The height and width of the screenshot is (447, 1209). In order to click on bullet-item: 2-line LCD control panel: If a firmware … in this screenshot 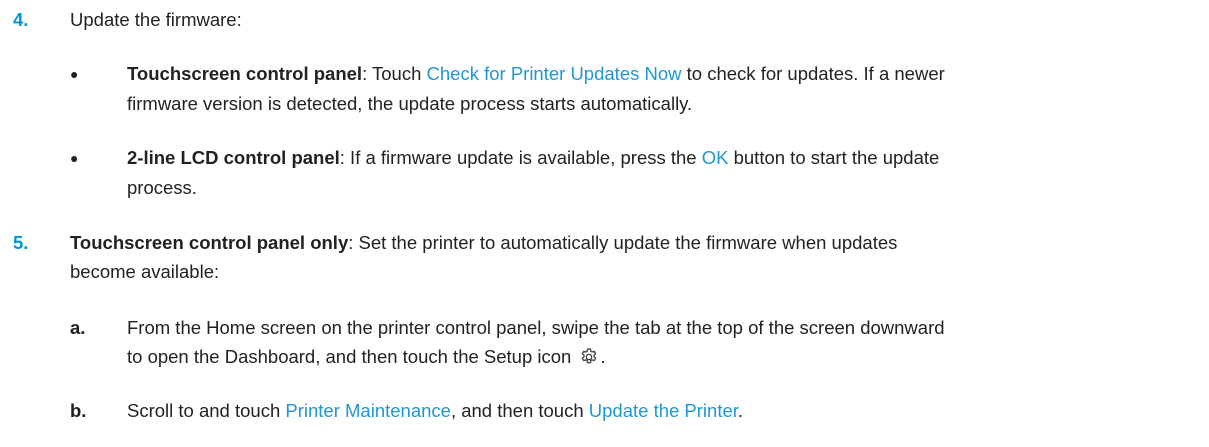, I will do `click(533, 158)`.